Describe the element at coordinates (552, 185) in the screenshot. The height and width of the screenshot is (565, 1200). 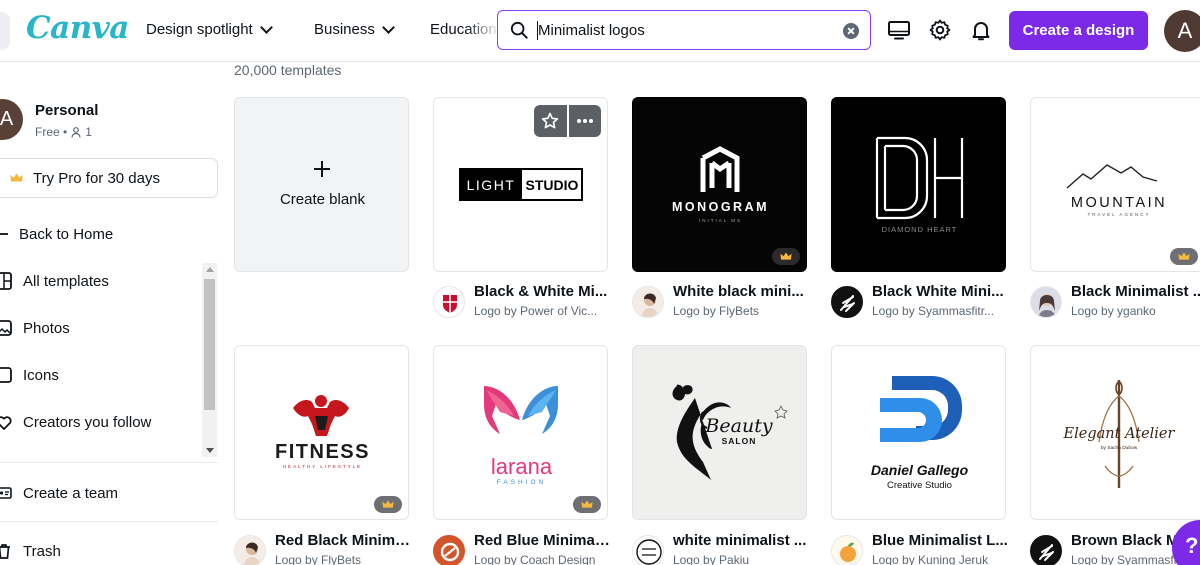
I see `thumb-text: STUDIO` at that location.